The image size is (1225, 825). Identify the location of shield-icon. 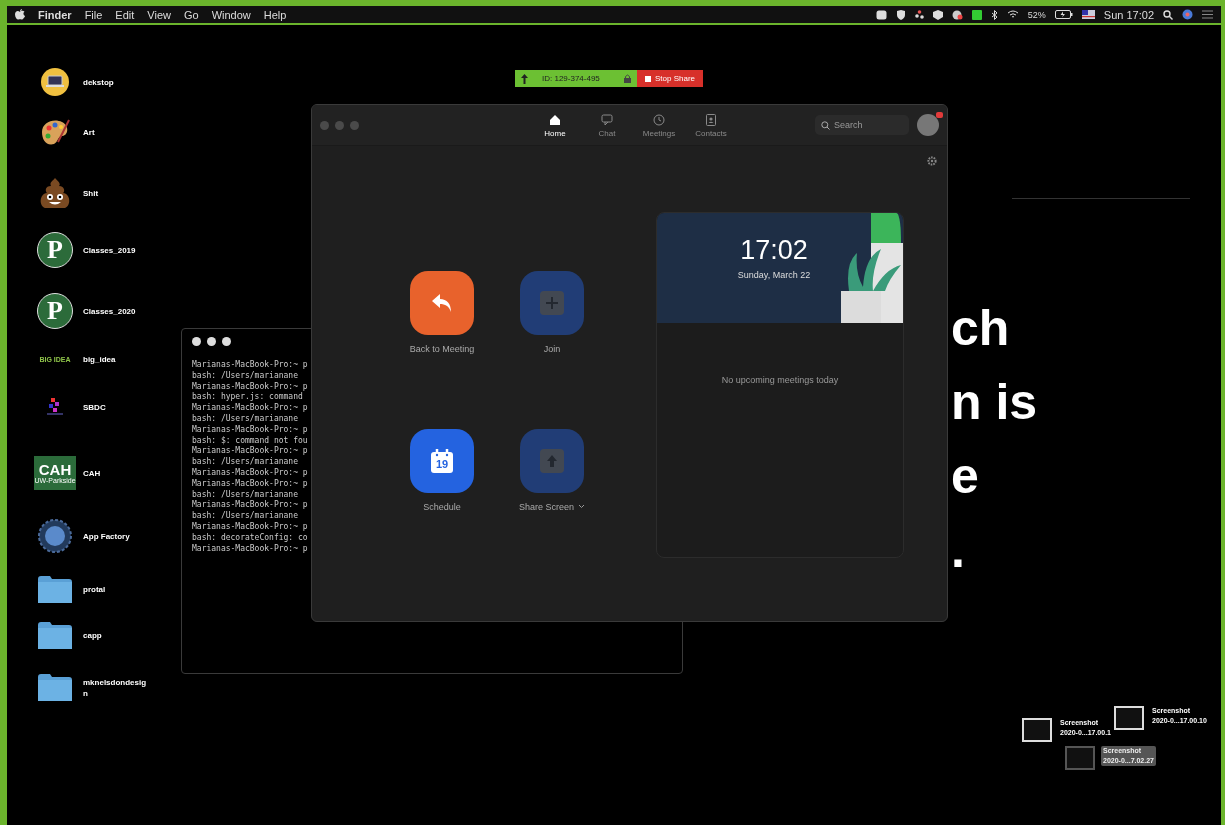
(900, 14).